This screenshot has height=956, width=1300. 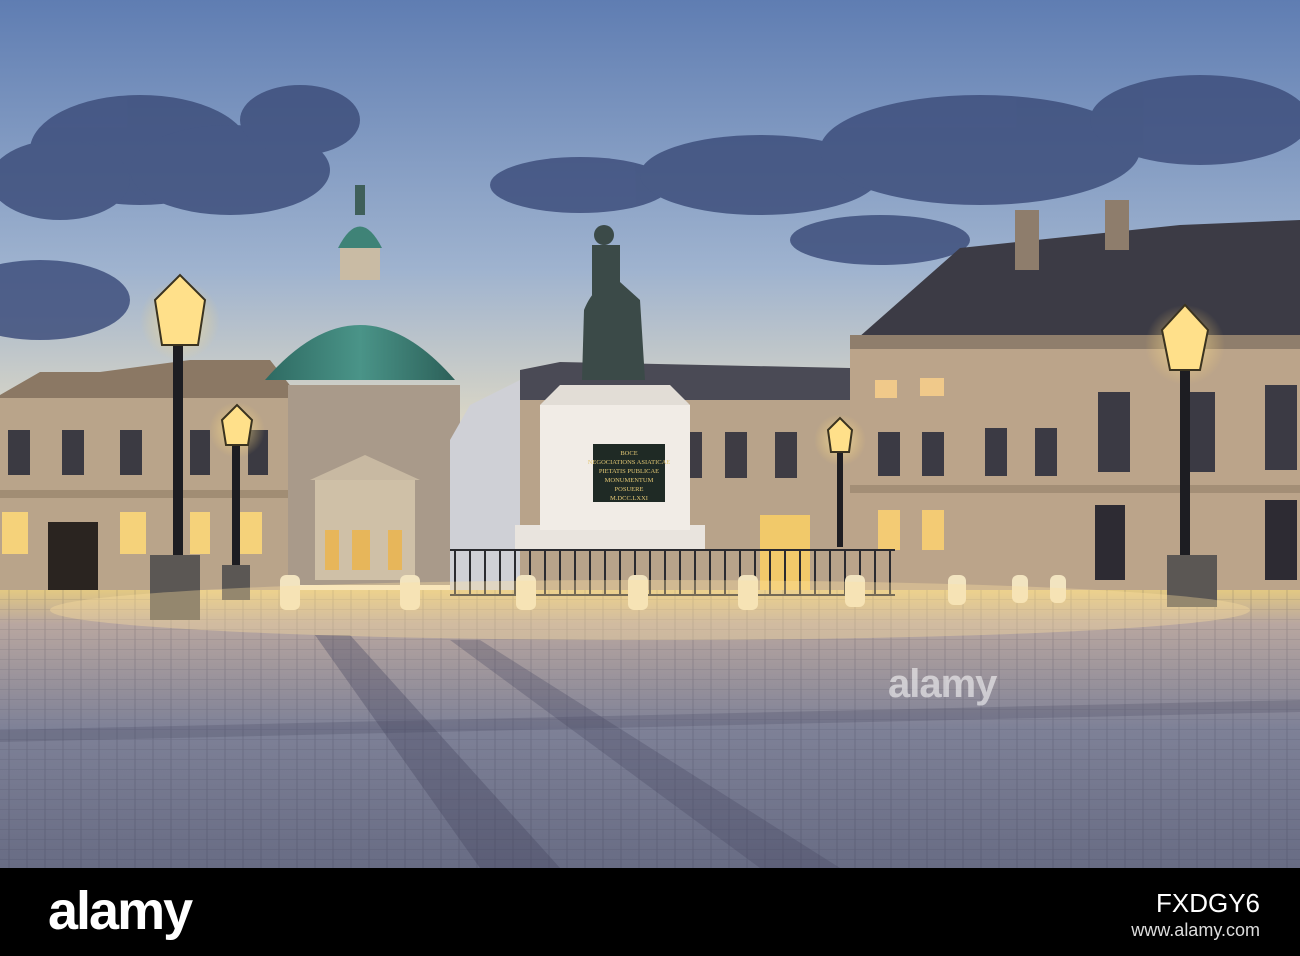 What do you see at coordinates (629, 471) in the screenshot?
I see `plaque-line-3: PIETATIS PUBLICAE` at bounding box center [629, 471].